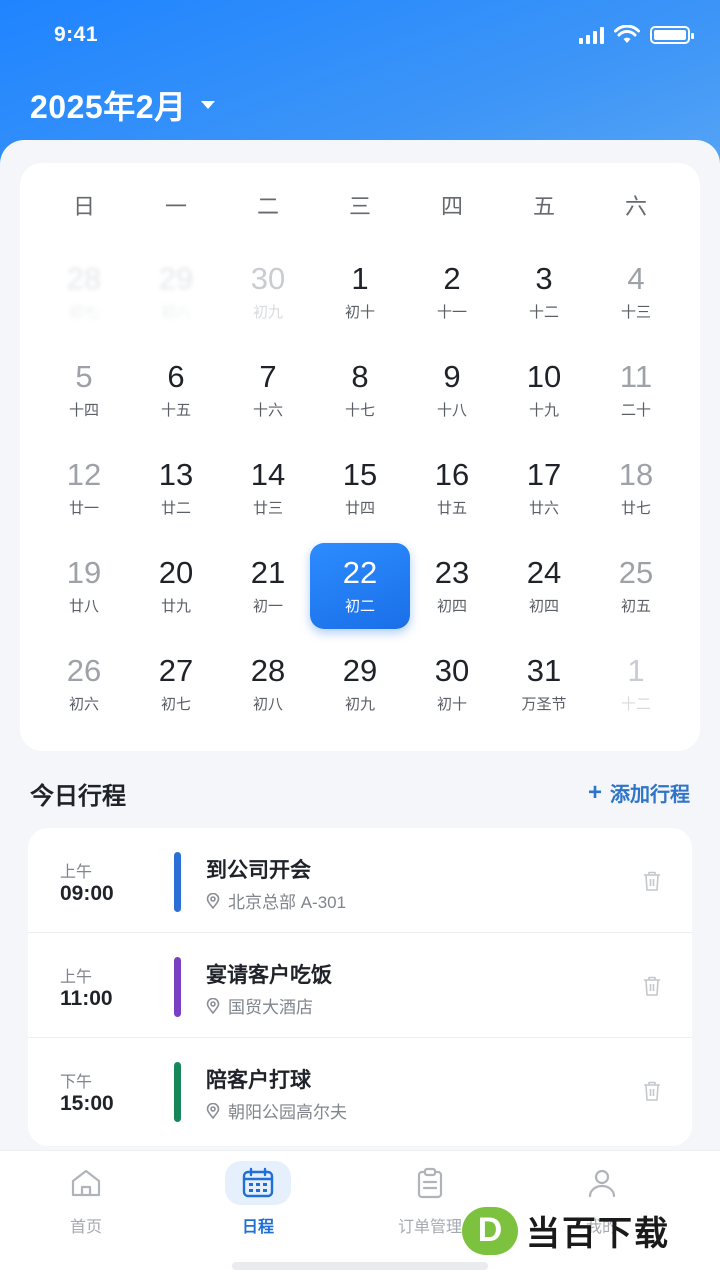 The height and width of the screenshot is (1280, 720). I want to click on calendar-day: 8 十七, so click(360, 390).